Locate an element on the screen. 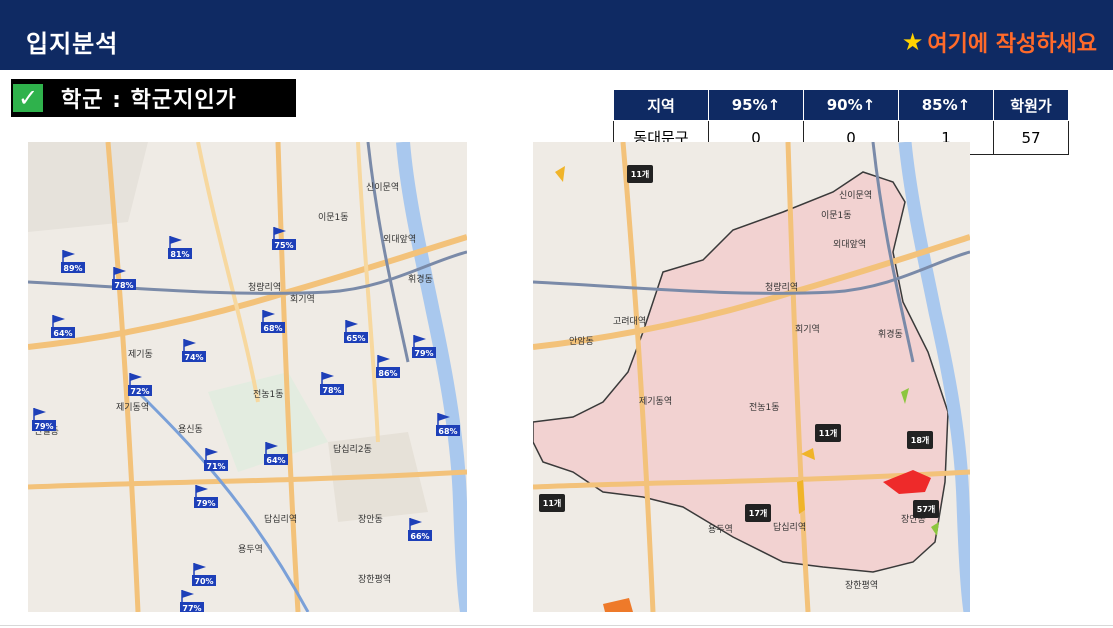 This screenshot has height=628, width=1113. table-header-cell: 95%↑ is located at coordinates (756, 105).